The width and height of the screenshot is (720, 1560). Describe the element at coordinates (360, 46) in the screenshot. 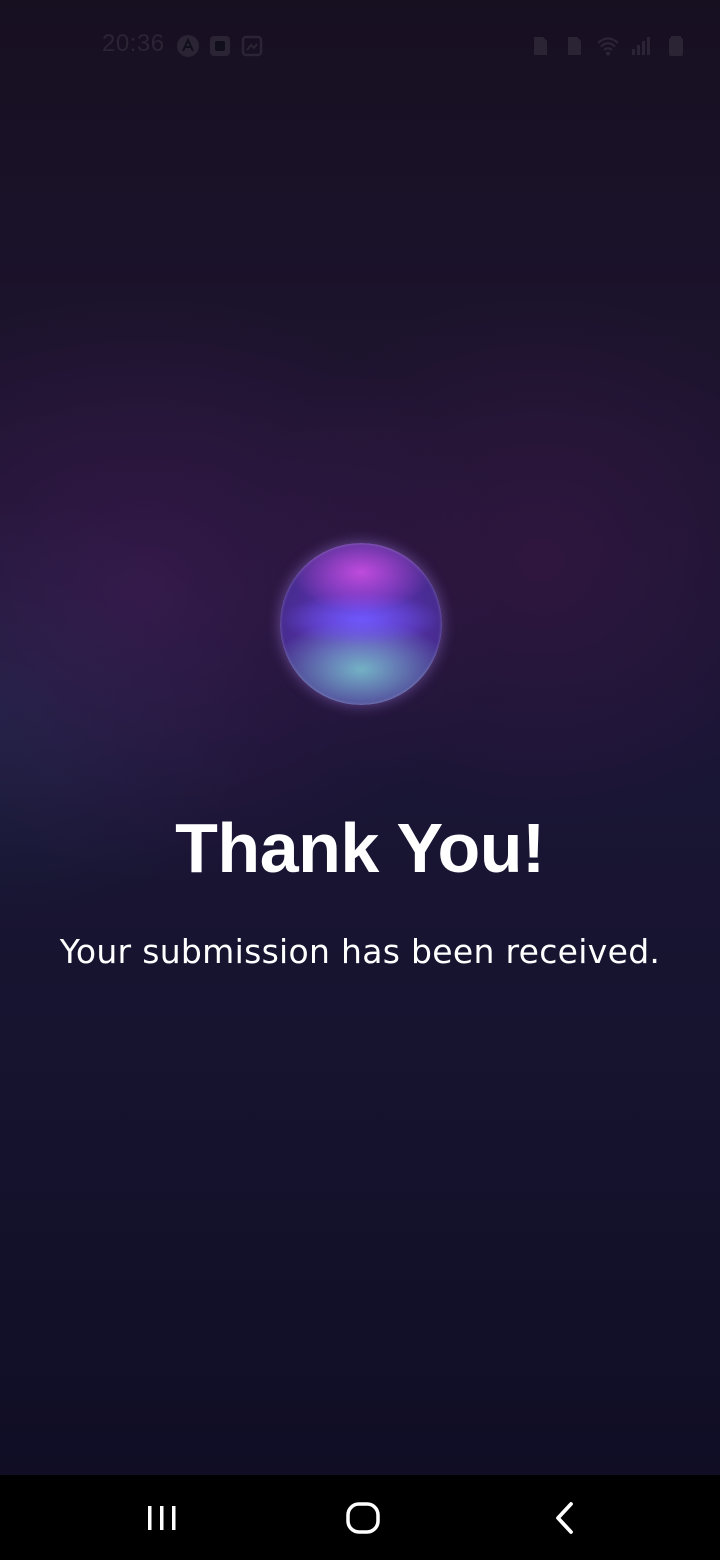

I see `status-bar: 20:36` at that location.